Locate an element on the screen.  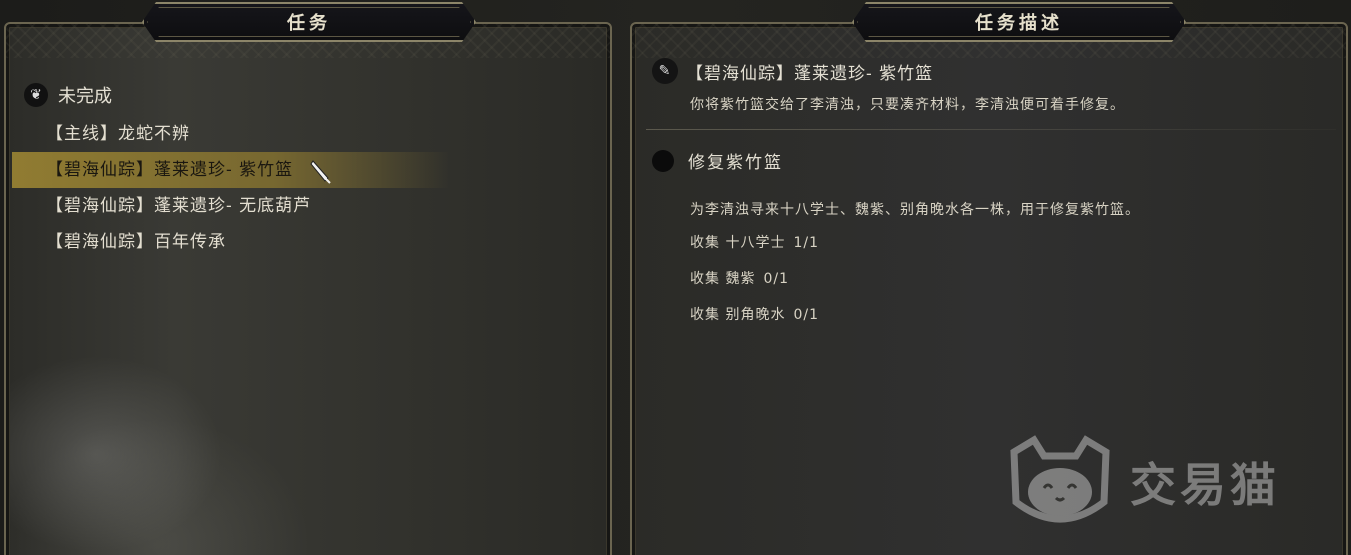
watermark: 交易猫 is located at coordinates (1140, 482).